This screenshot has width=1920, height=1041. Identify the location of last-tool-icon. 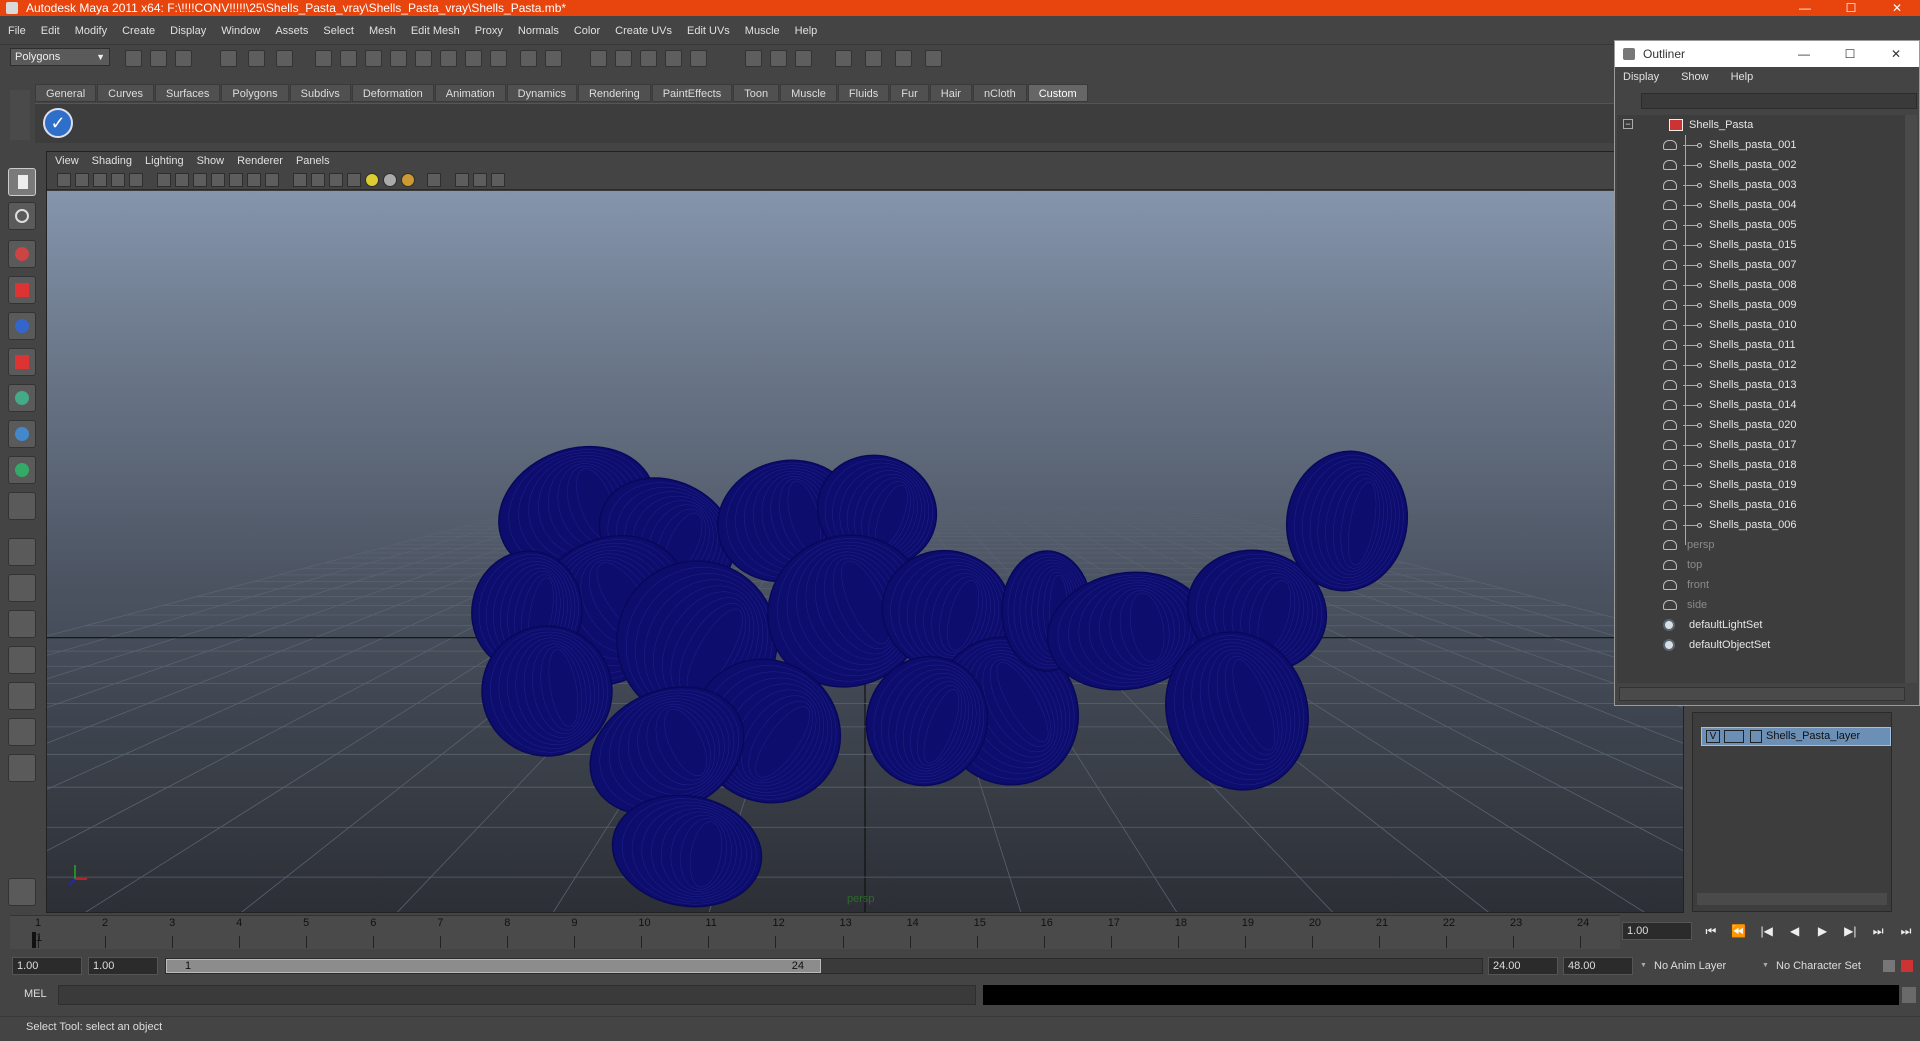
(22, 506).